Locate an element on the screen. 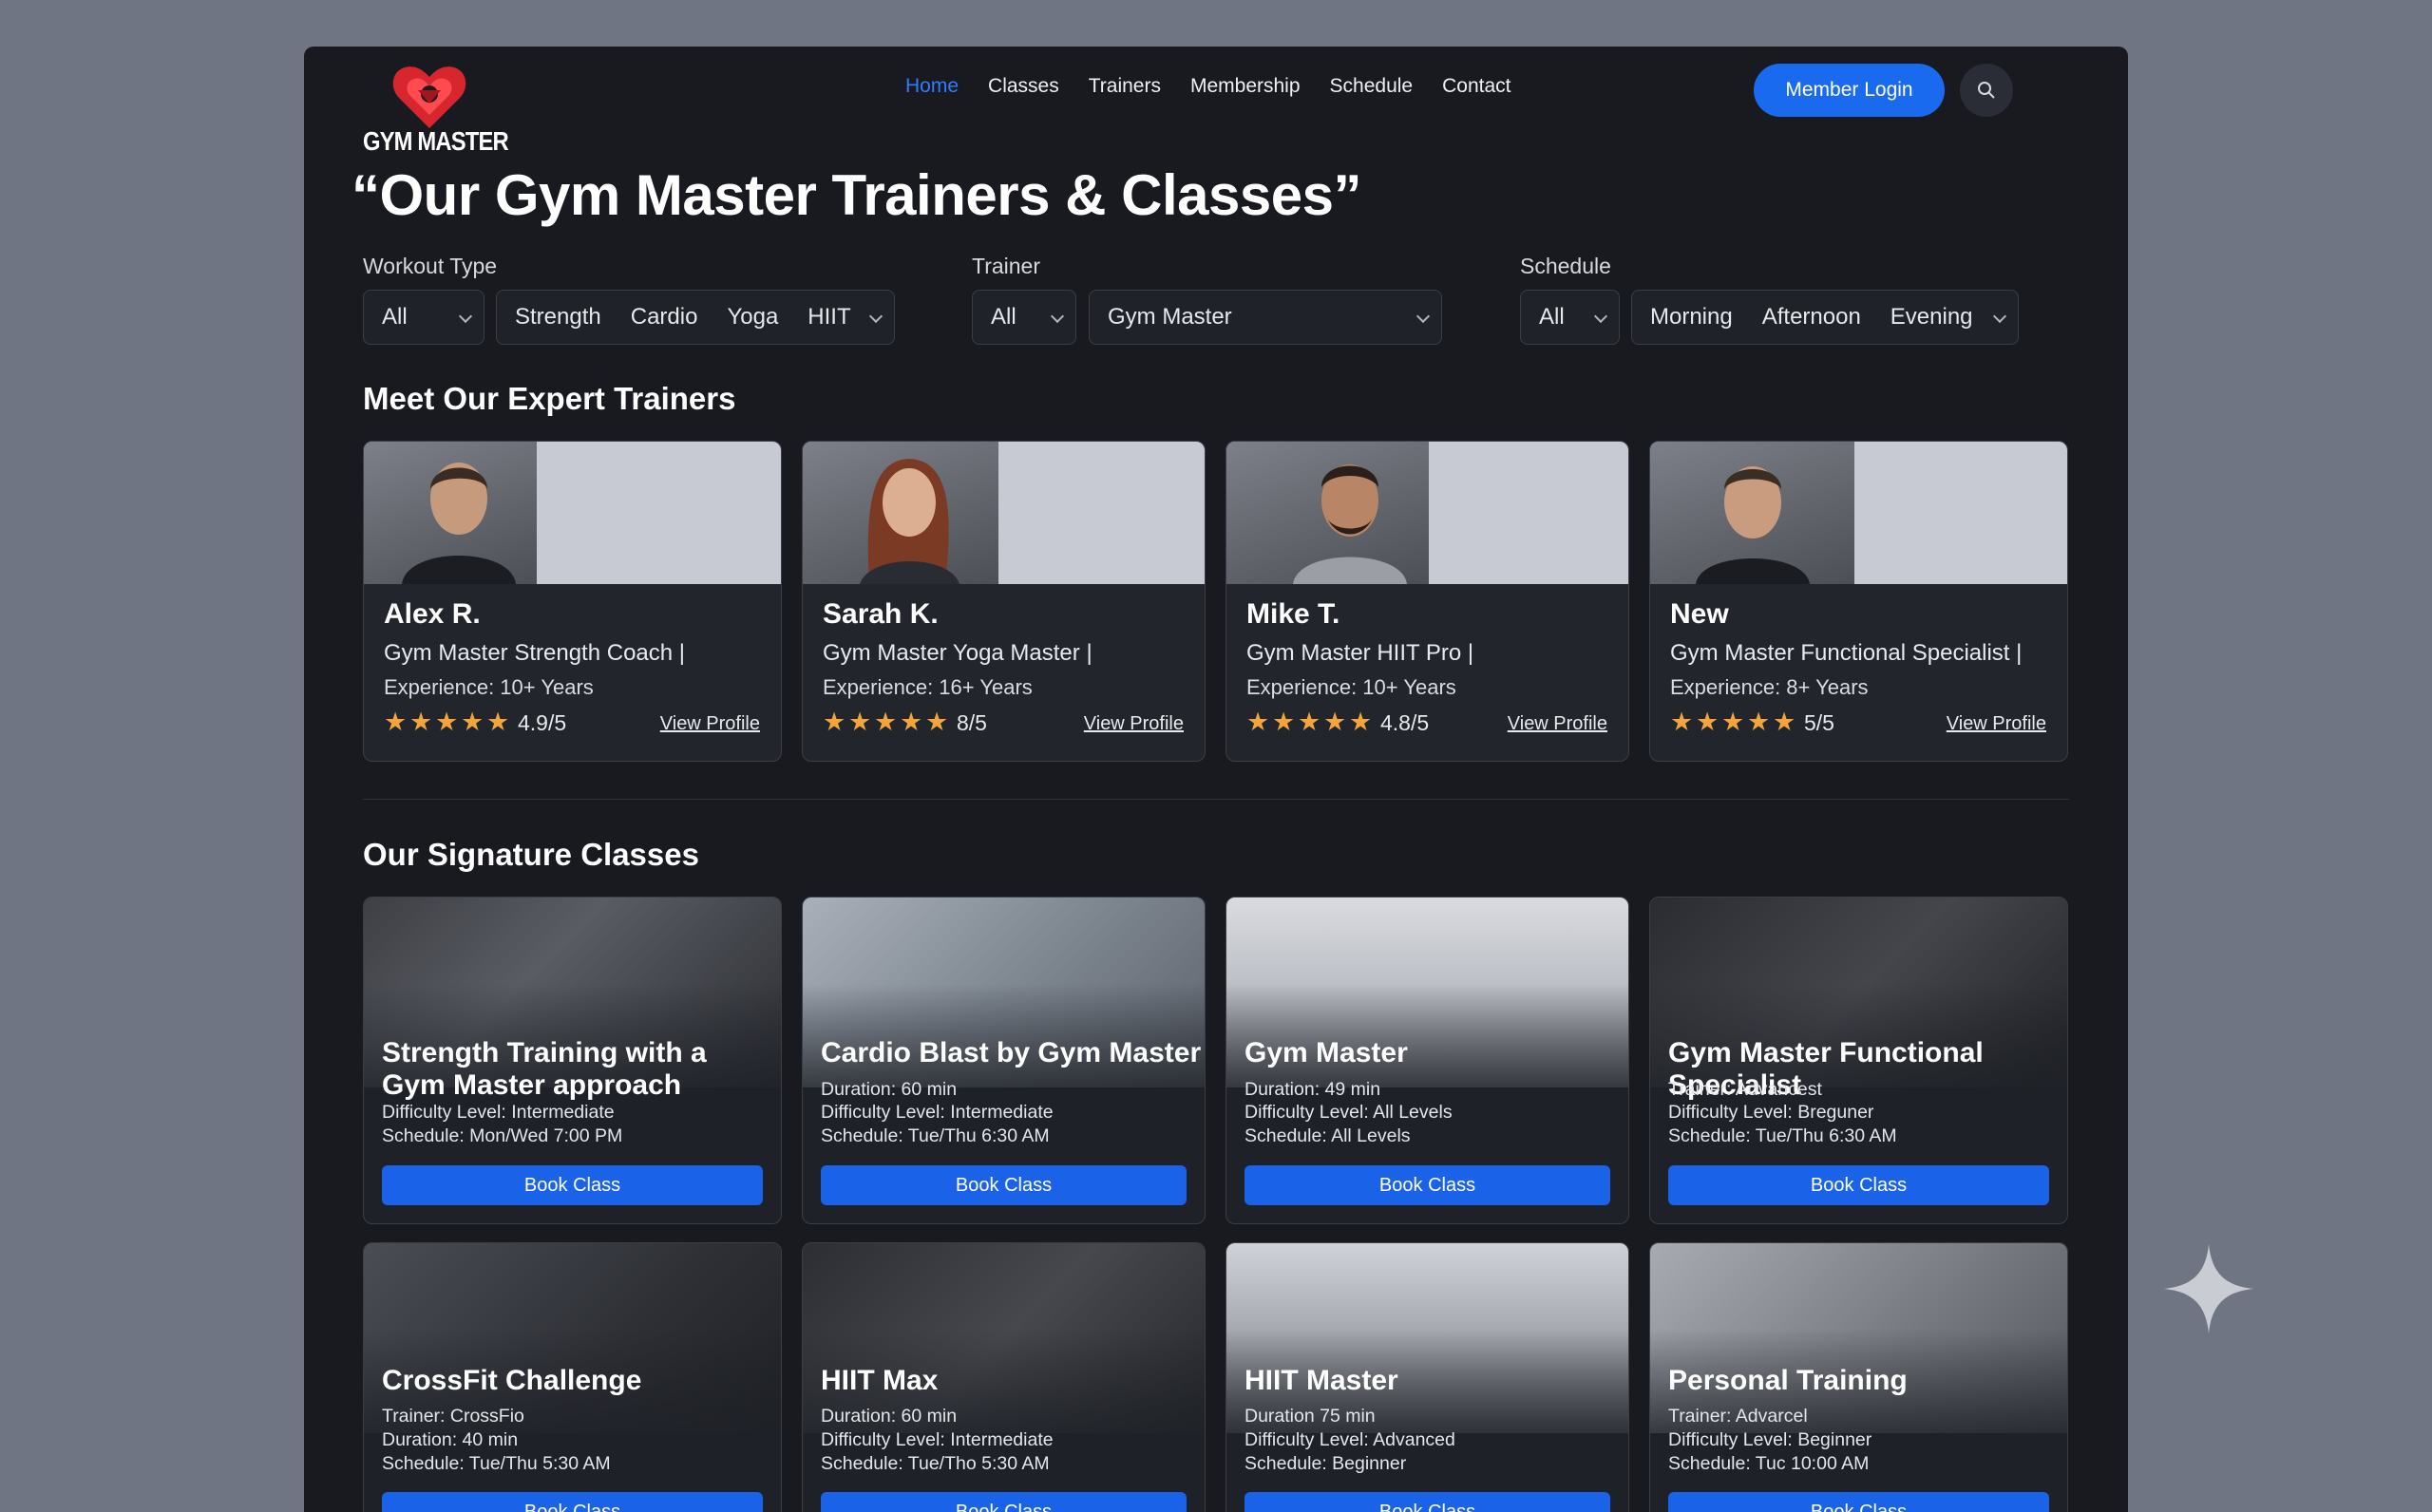 This screenshot has height=1512, width=2432. workout-type-options: Strength Cardio Yoga HIIT is located at coordinates (695, 317).